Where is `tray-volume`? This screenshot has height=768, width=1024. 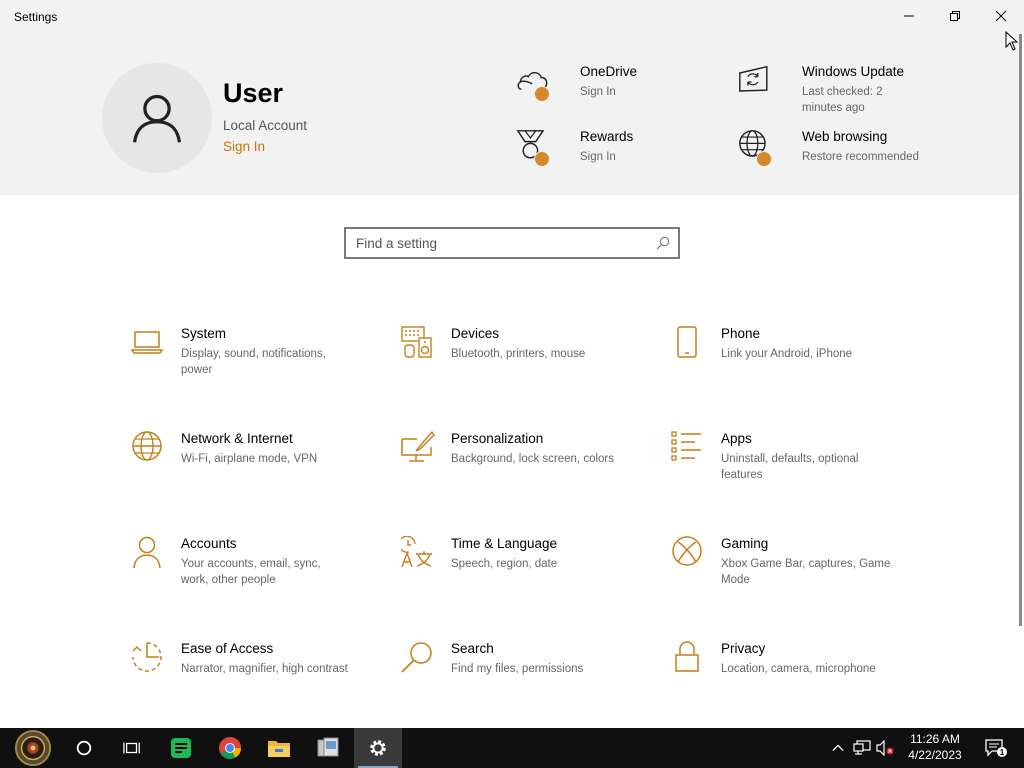
tray-volume is located at coordinates (885, 748).